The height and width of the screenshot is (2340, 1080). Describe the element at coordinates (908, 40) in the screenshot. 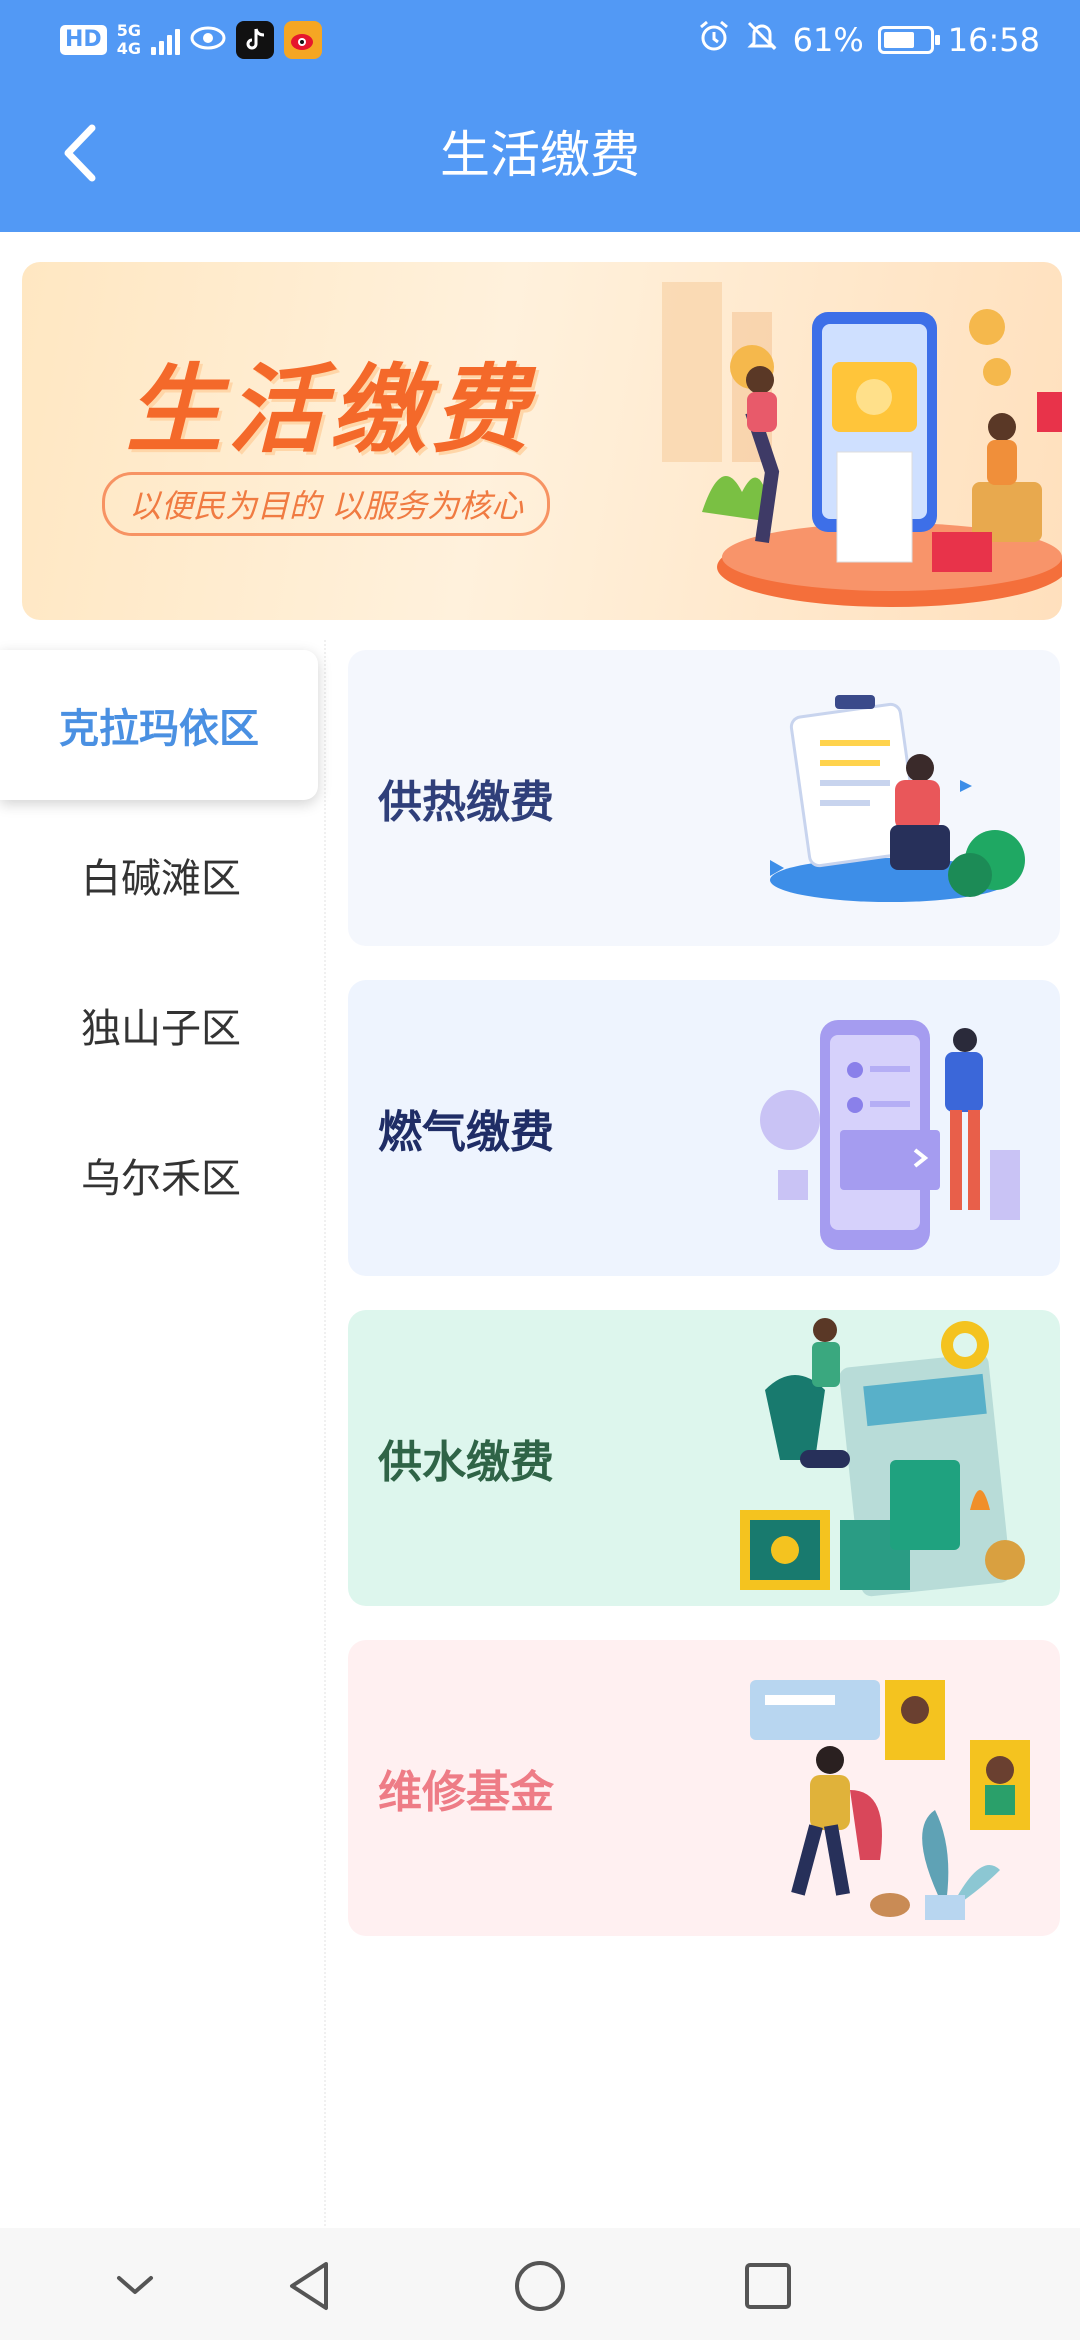

I see `battery-icon` at that location.